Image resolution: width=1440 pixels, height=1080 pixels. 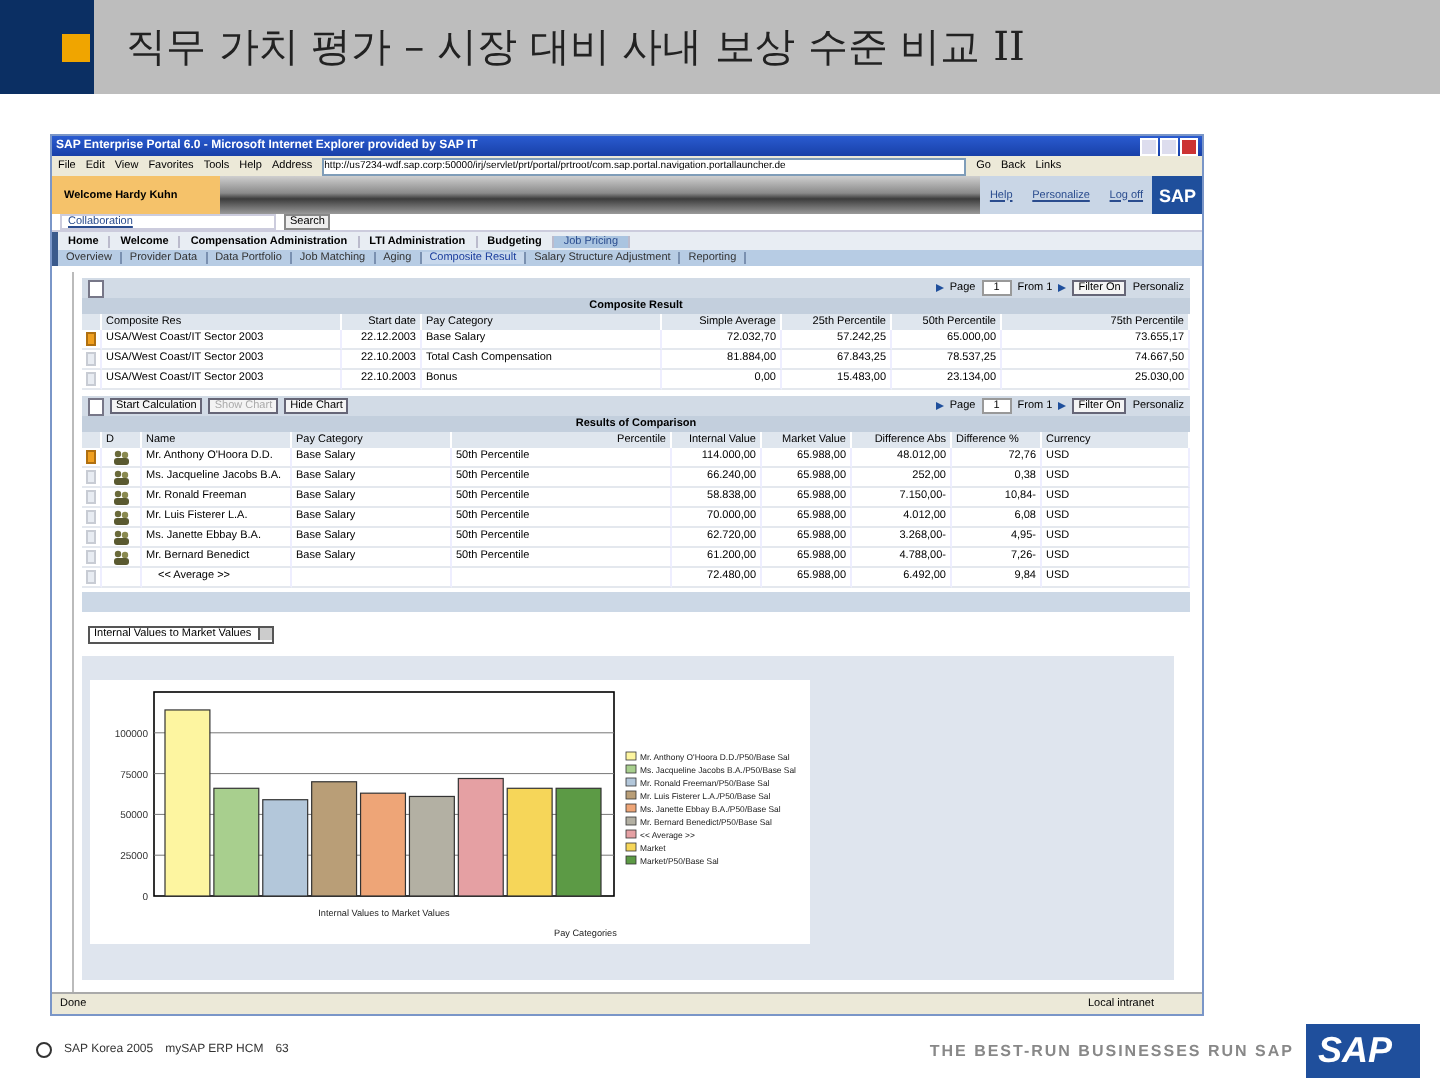 I want to click on close-button, so click(x=1189, y=146).